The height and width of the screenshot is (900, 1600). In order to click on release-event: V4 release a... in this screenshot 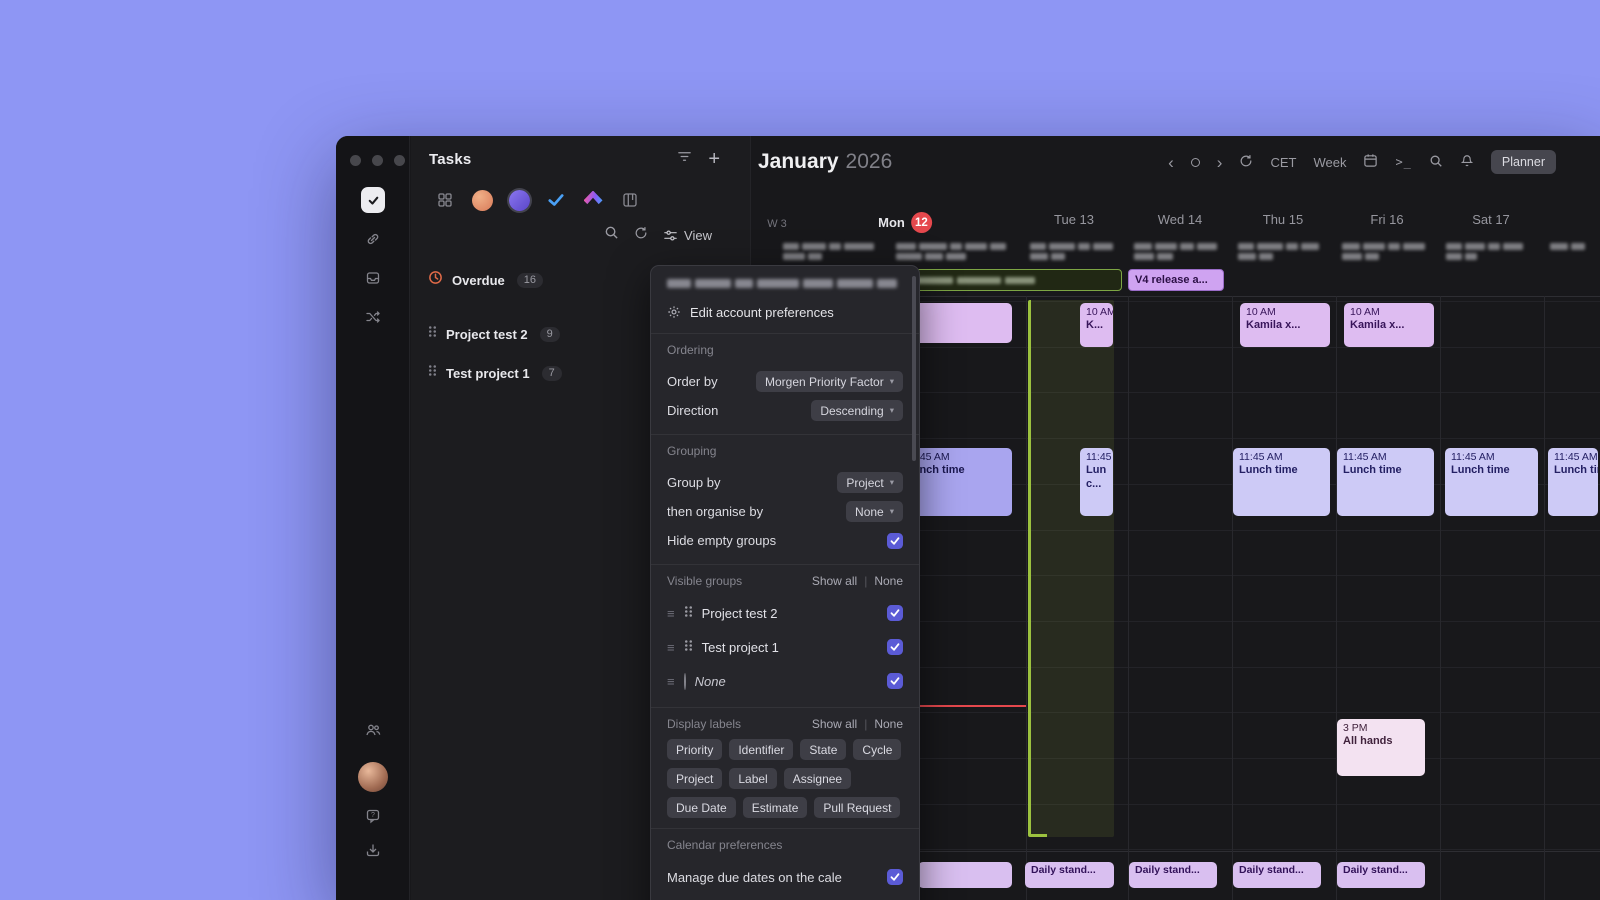, I will do `click(1176, 280)`.